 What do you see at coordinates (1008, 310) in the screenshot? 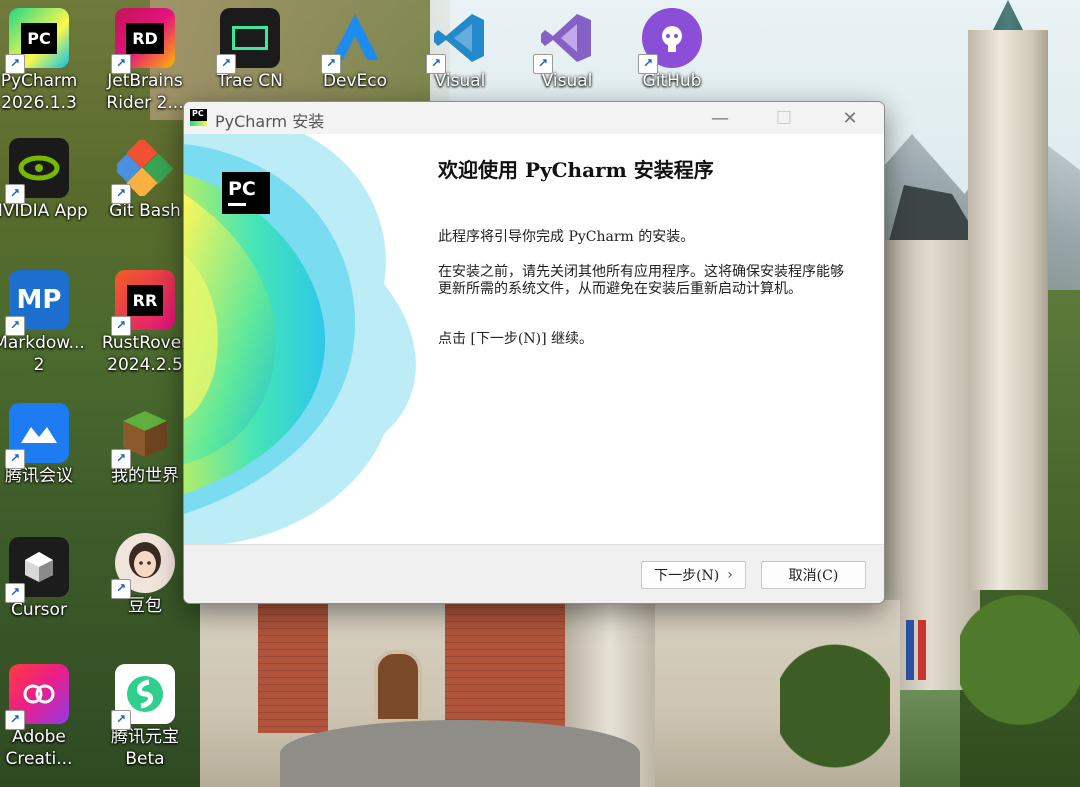
I see `wallpaper-castle-tower` at bounding box center [1008, 310].